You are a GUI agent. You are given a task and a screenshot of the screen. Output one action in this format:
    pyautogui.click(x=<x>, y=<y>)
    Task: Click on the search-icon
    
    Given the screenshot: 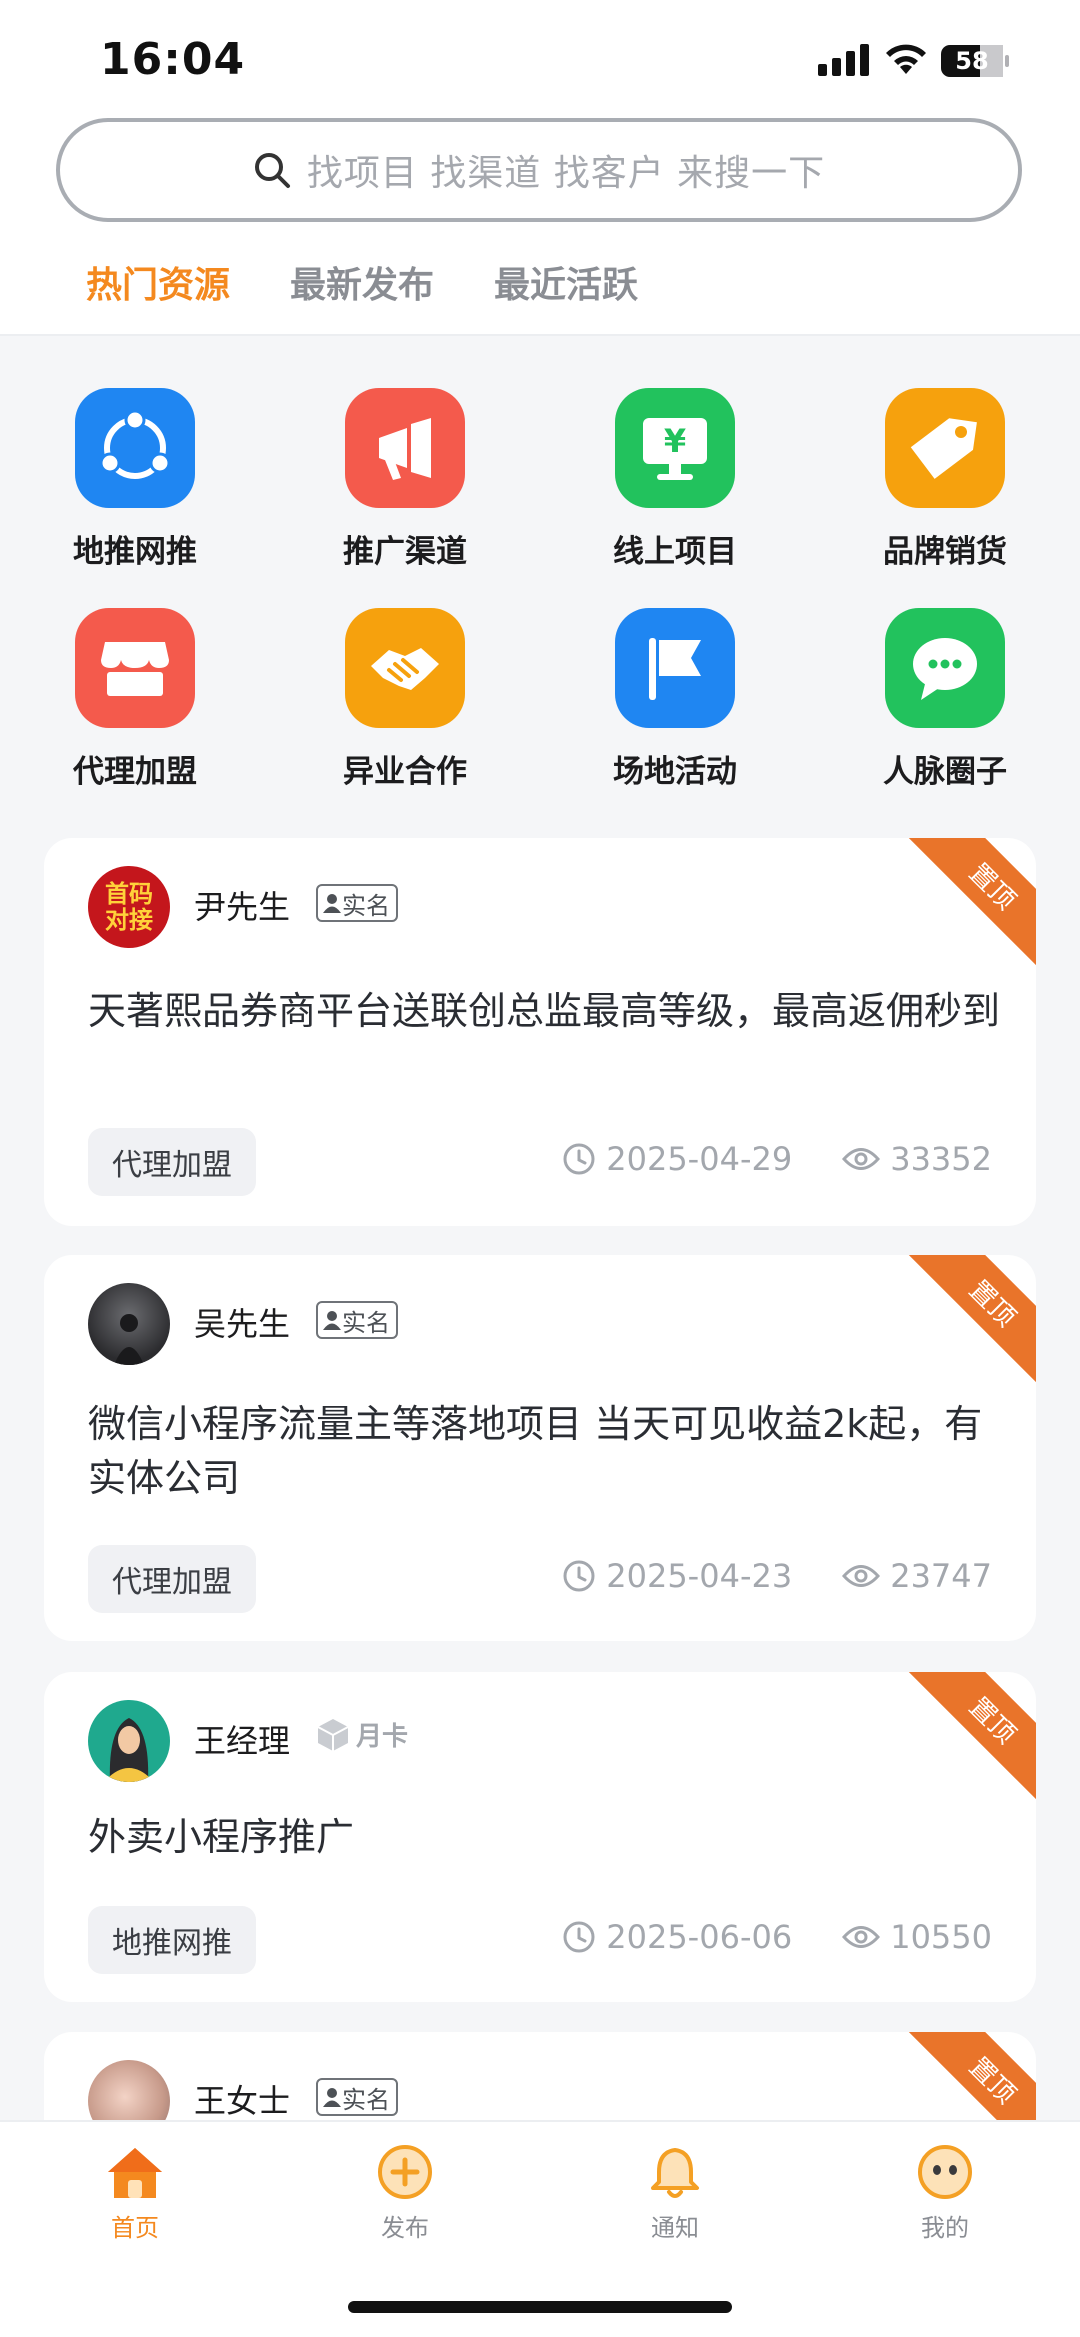 What is the action you would take?
    pyautogui.click(x=272, y=170)
    